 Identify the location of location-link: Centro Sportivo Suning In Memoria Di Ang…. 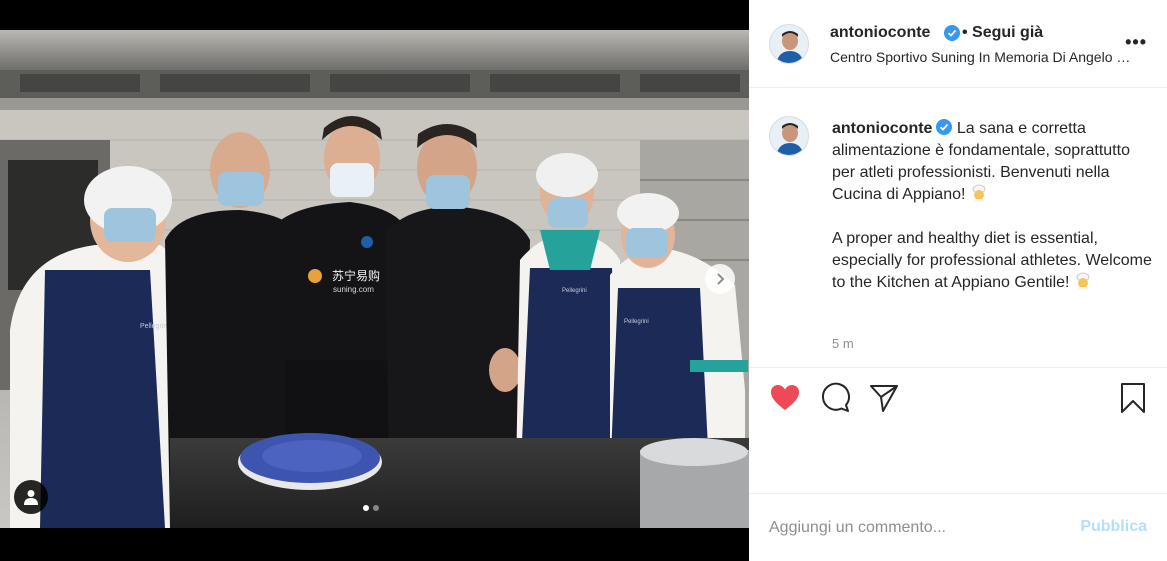
(985, 57).